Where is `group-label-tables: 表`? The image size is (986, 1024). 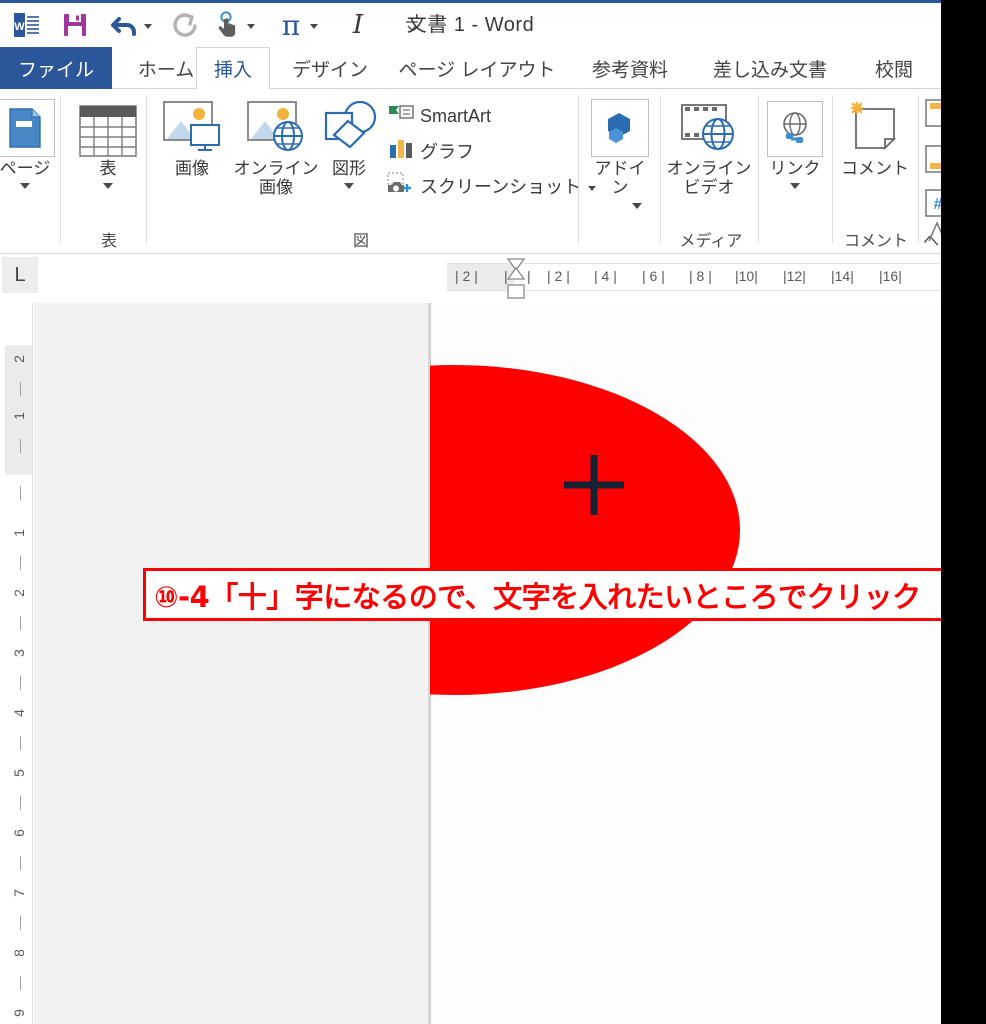
group-label-tables: 表 is located at coordinates (108, 241).